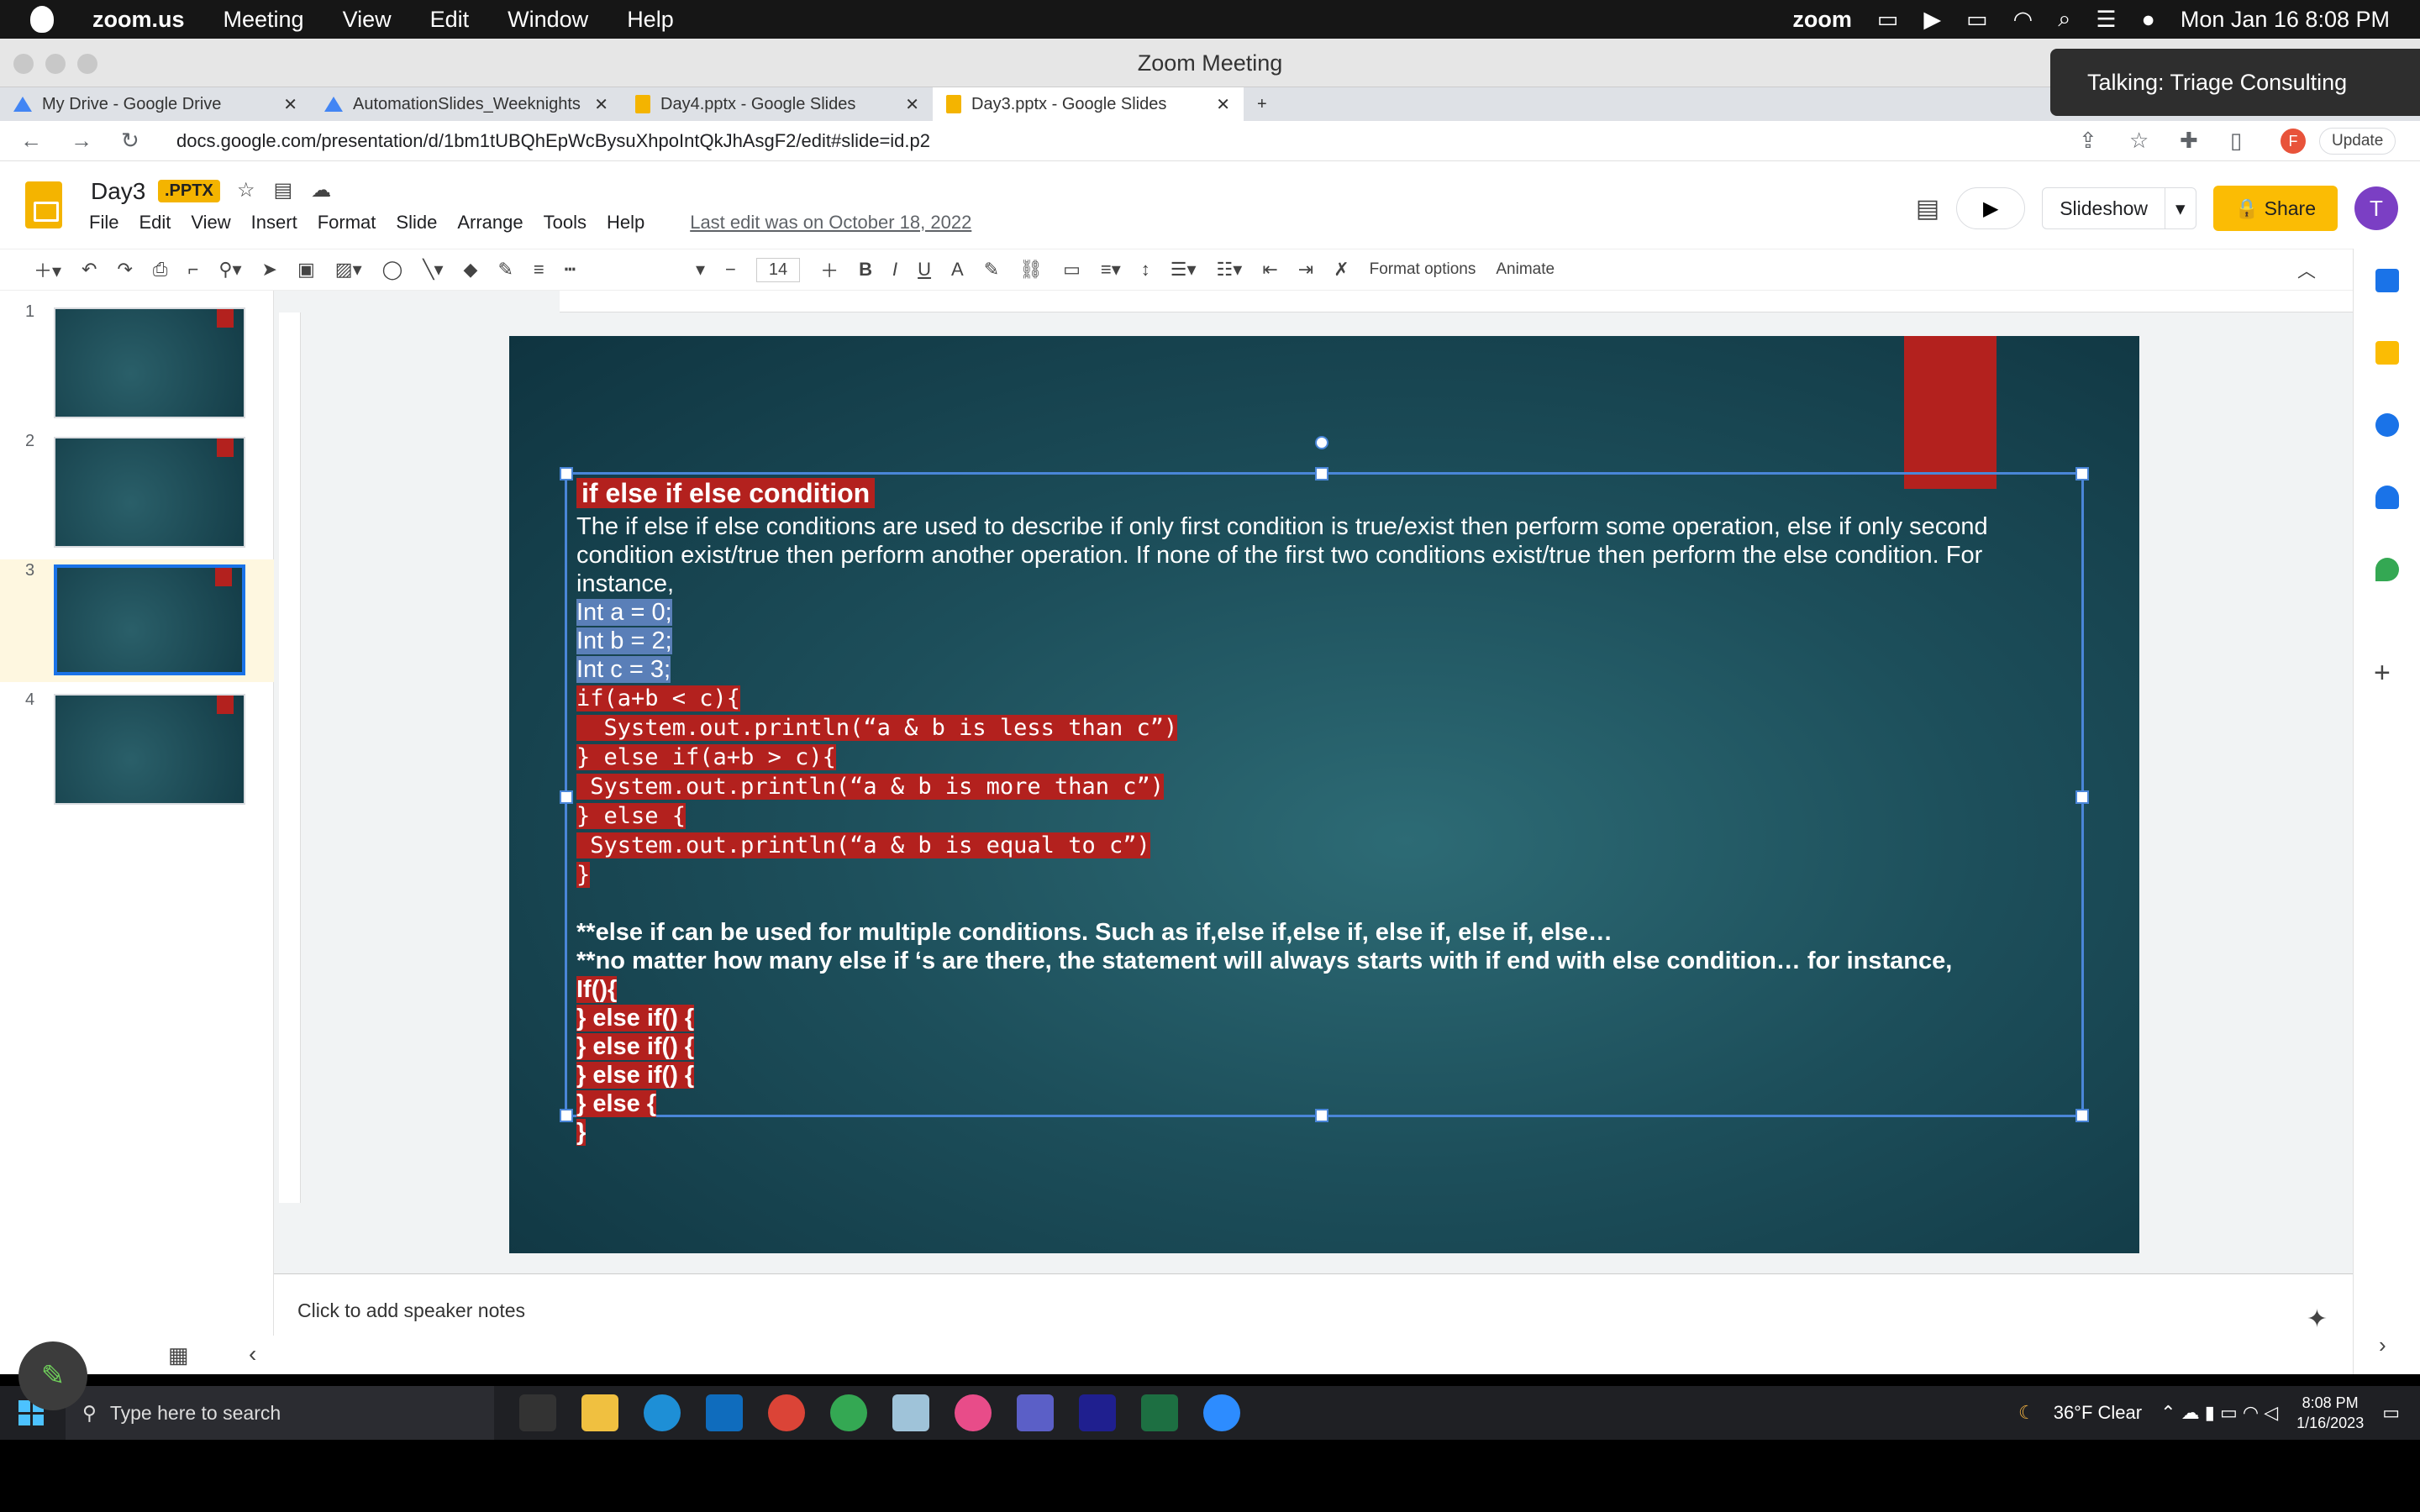 This screenshot has height=1512, width=2420. Describe the element at coordinates (47, 269) in the screenshot. I see `new-slide-icon: ＋▾` at that location.